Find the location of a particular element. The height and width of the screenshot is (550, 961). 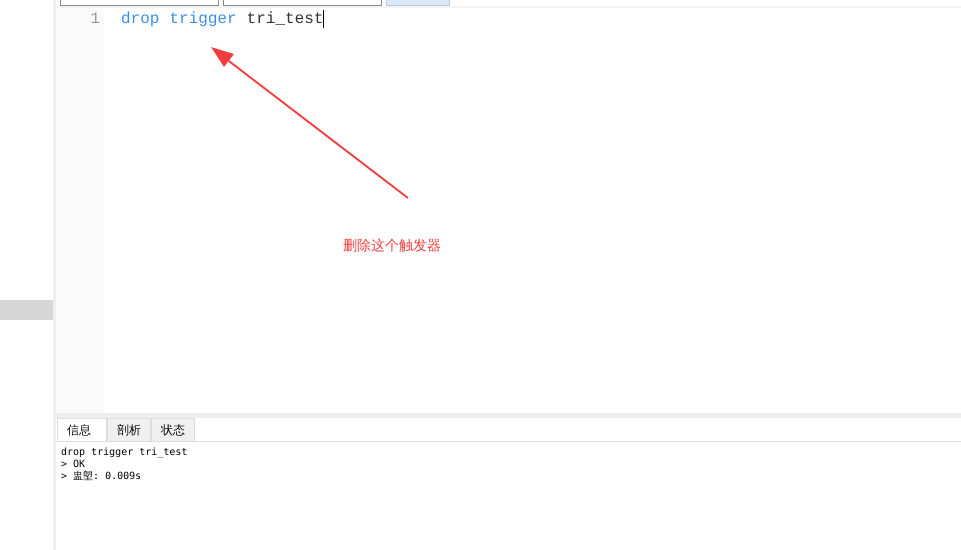

sidebar-scroll-marker is located at coordinates (26, 310).